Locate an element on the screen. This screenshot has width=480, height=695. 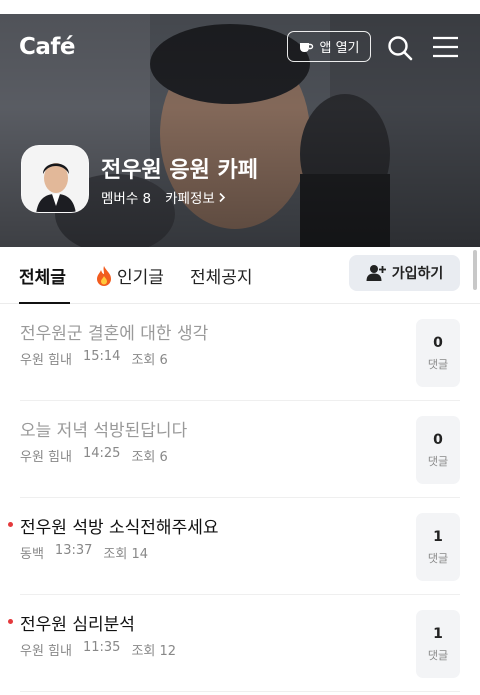
coffee-cup-icon is located at coordinates (307, 47).